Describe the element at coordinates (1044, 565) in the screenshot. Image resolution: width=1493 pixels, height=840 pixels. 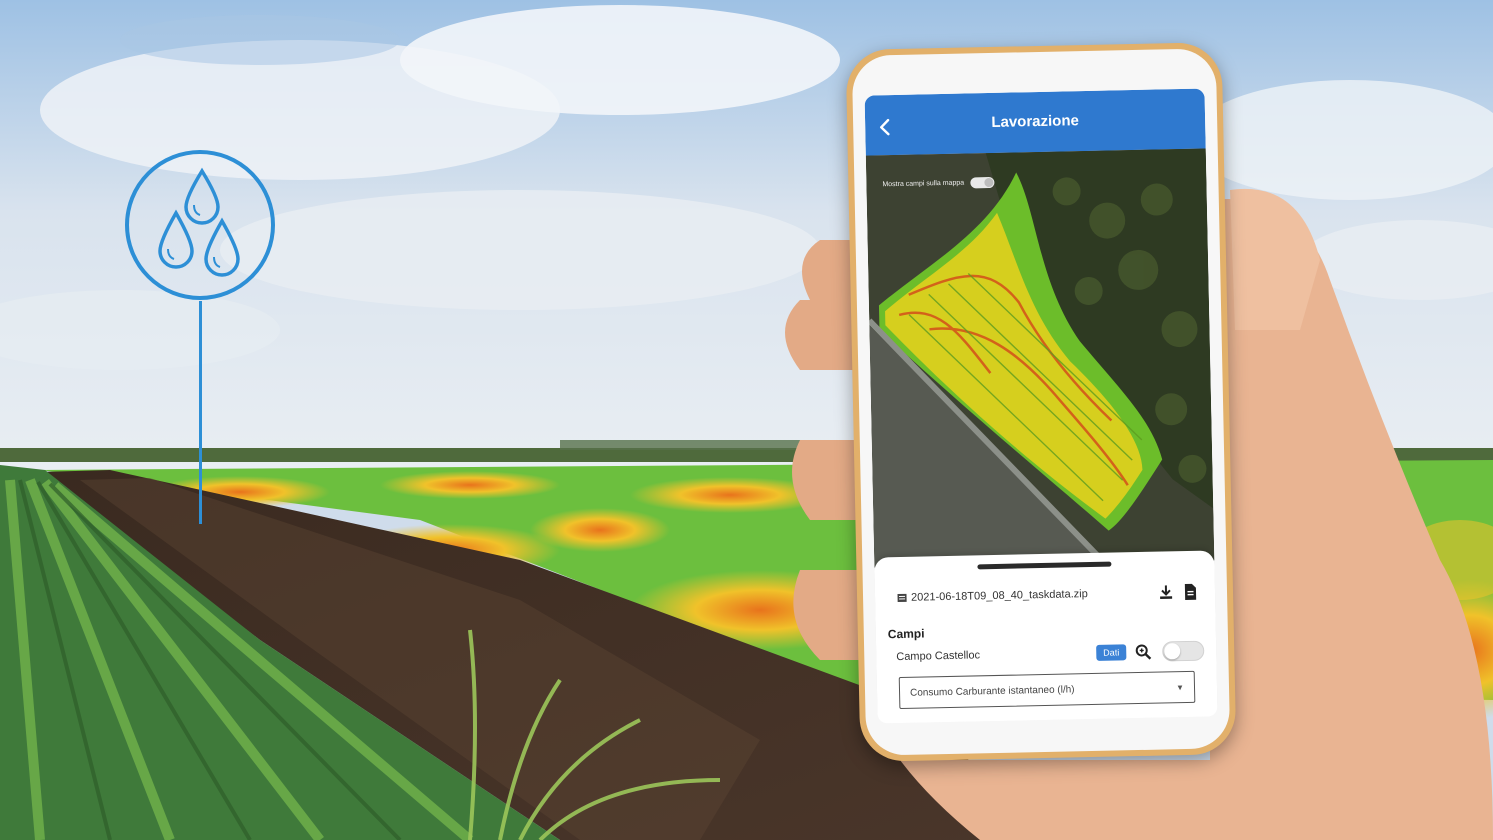
I see `sheet-drag-handle` at that location.